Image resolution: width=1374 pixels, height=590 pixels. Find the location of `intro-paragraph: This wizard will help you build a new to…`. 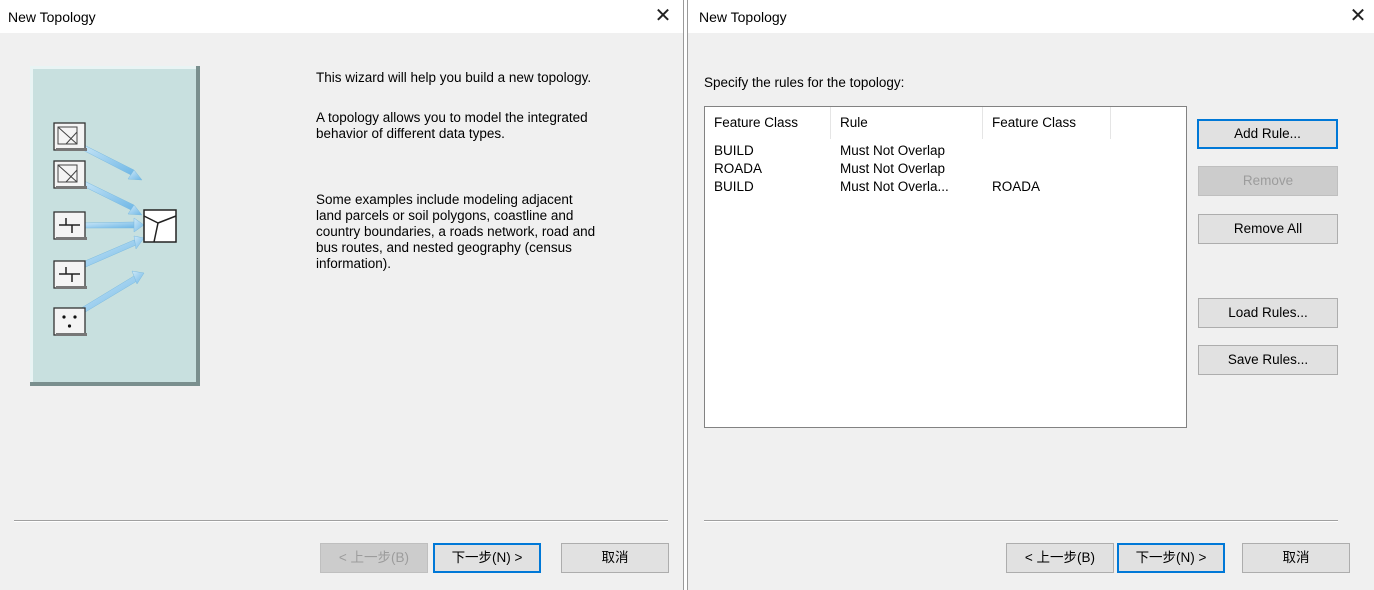

intro-paragraph: This wizard will help you build a new to… is located at coordinates (454, 77).